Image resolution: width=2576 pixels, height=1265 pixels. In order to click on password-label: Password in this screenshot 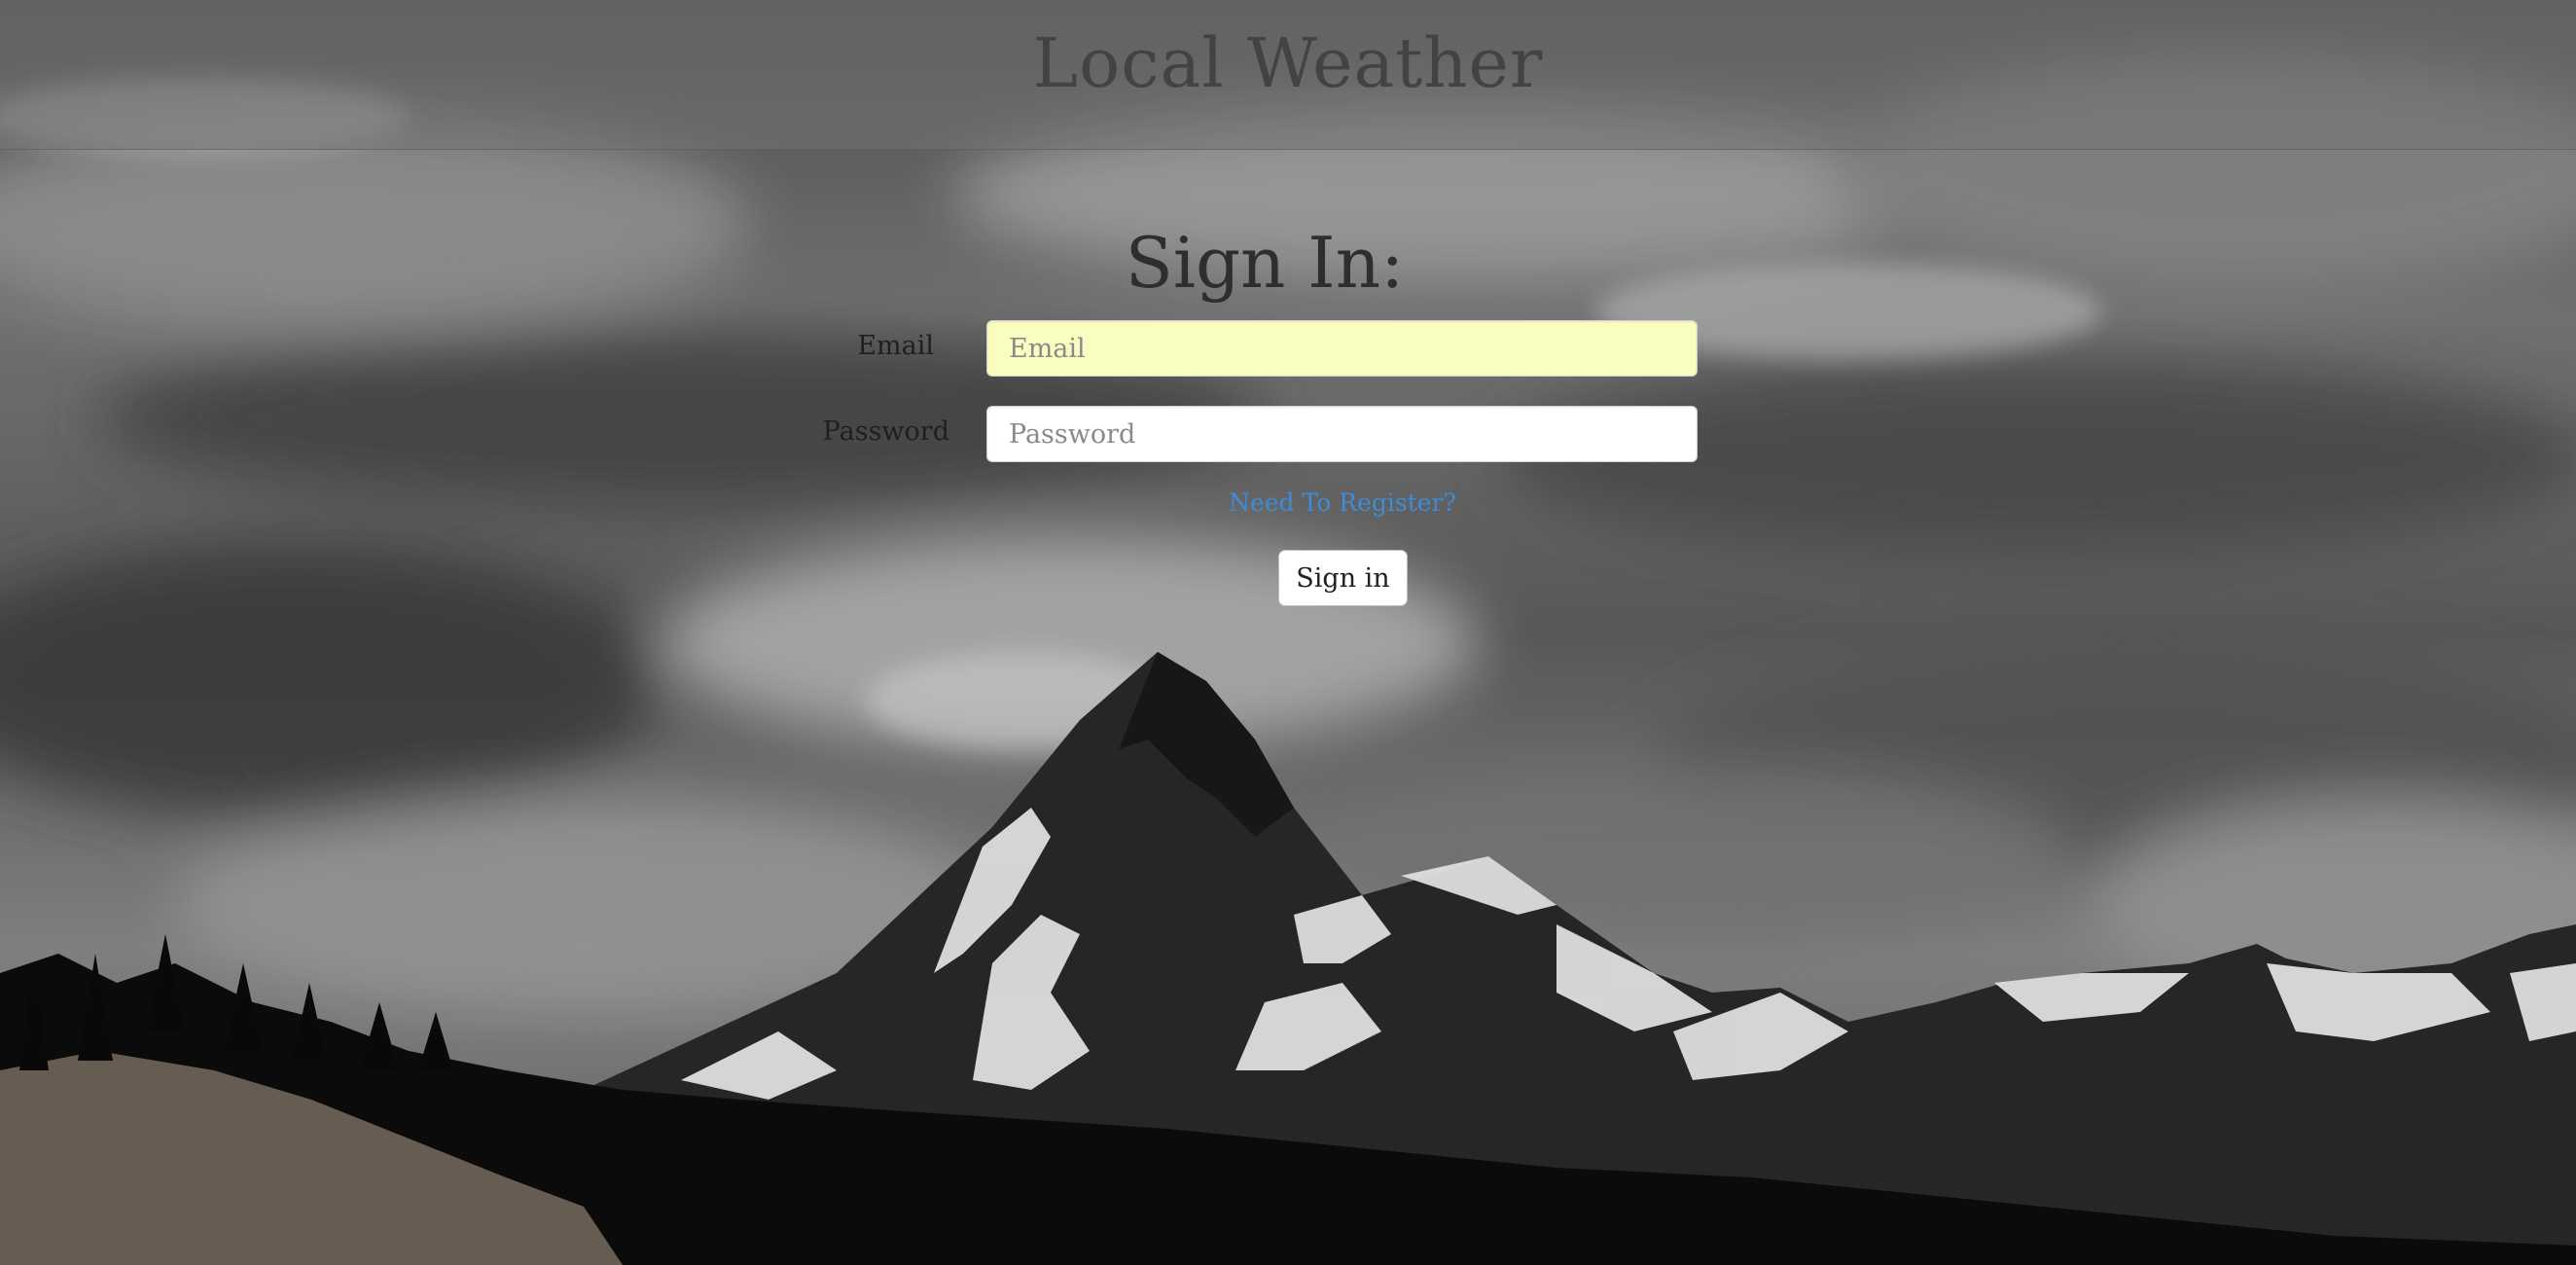, I will do `click(885, 431)`.